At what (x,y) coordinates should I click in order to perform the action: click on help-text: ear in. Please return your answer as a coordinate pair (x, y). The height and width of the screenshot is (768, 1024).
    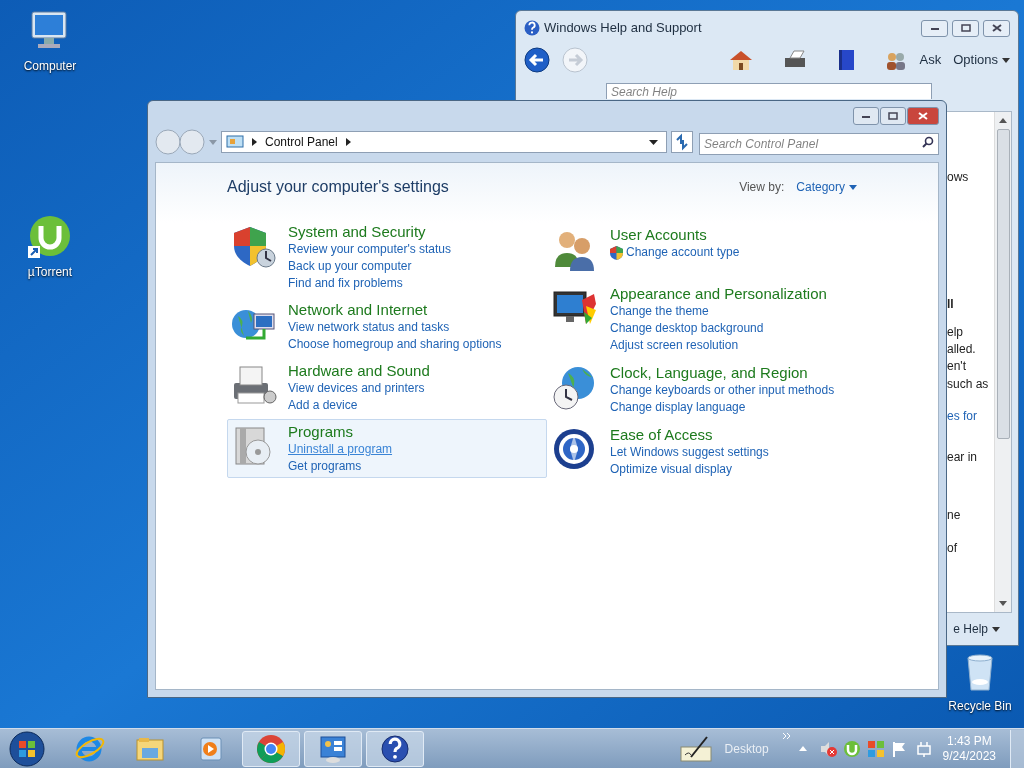
    Looking at the image, I should click on (962, 457).